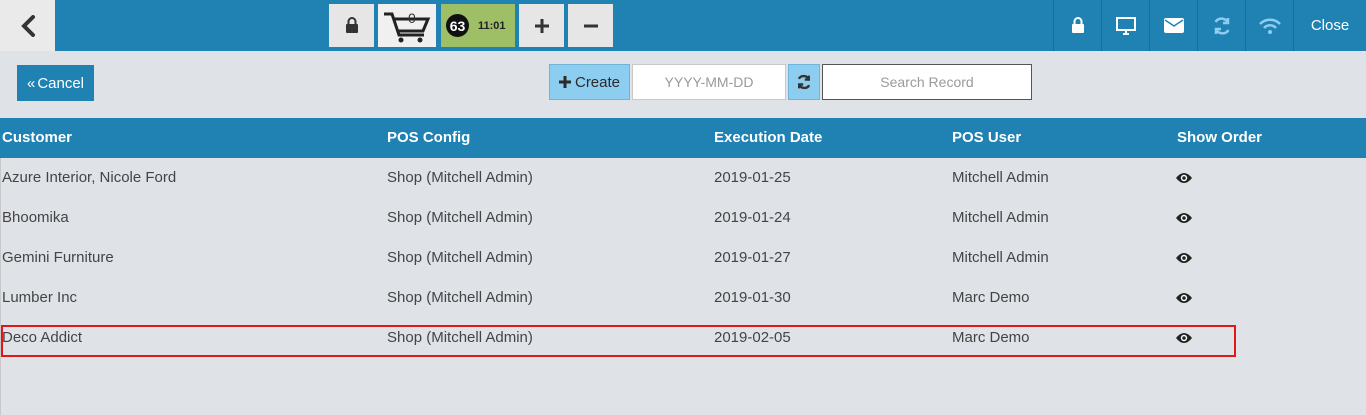 Image resolution: width=1366 pixels, height=415 pixels. I want to click on cart-count: 0, so click(412, 18).